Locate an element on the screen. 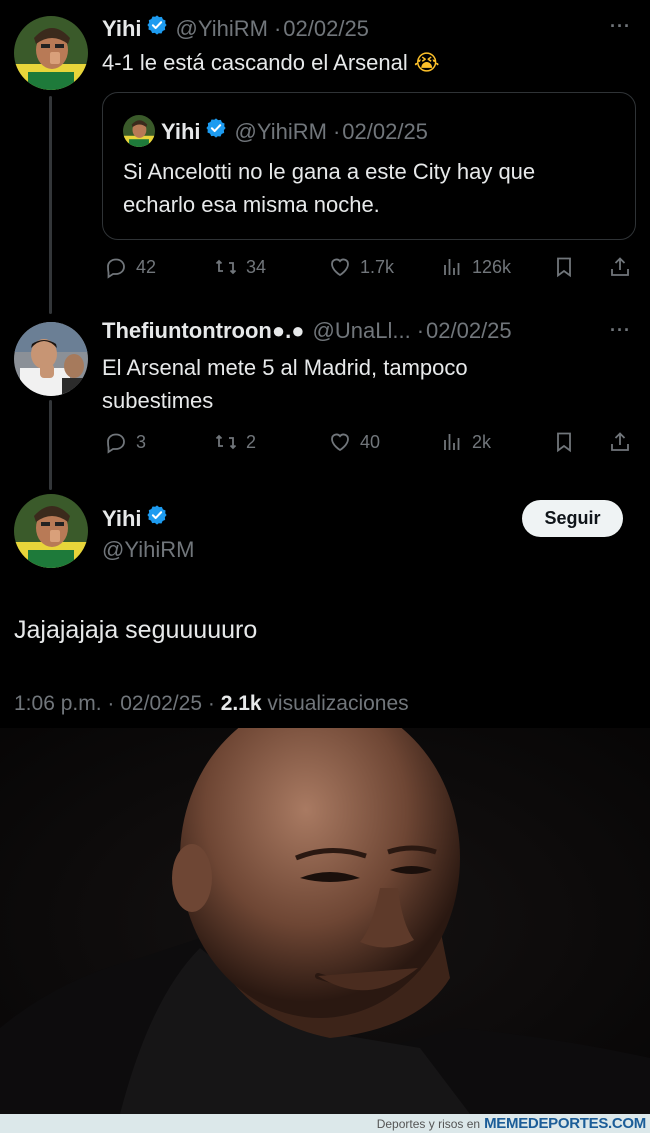 The height and width of the screenshot is (1133, 650). views-button: 126k is located at coordinates (475, 267).